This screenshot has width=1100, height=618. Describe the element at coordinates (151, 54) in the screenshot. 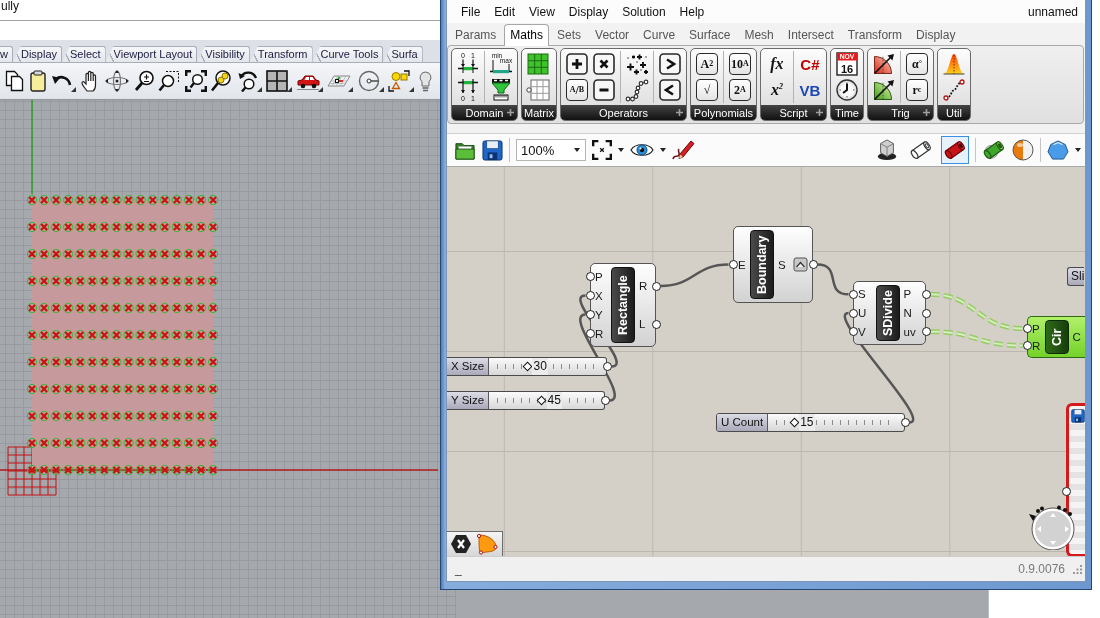

I see `ribbon-tab: Viewport Layout` at that location.